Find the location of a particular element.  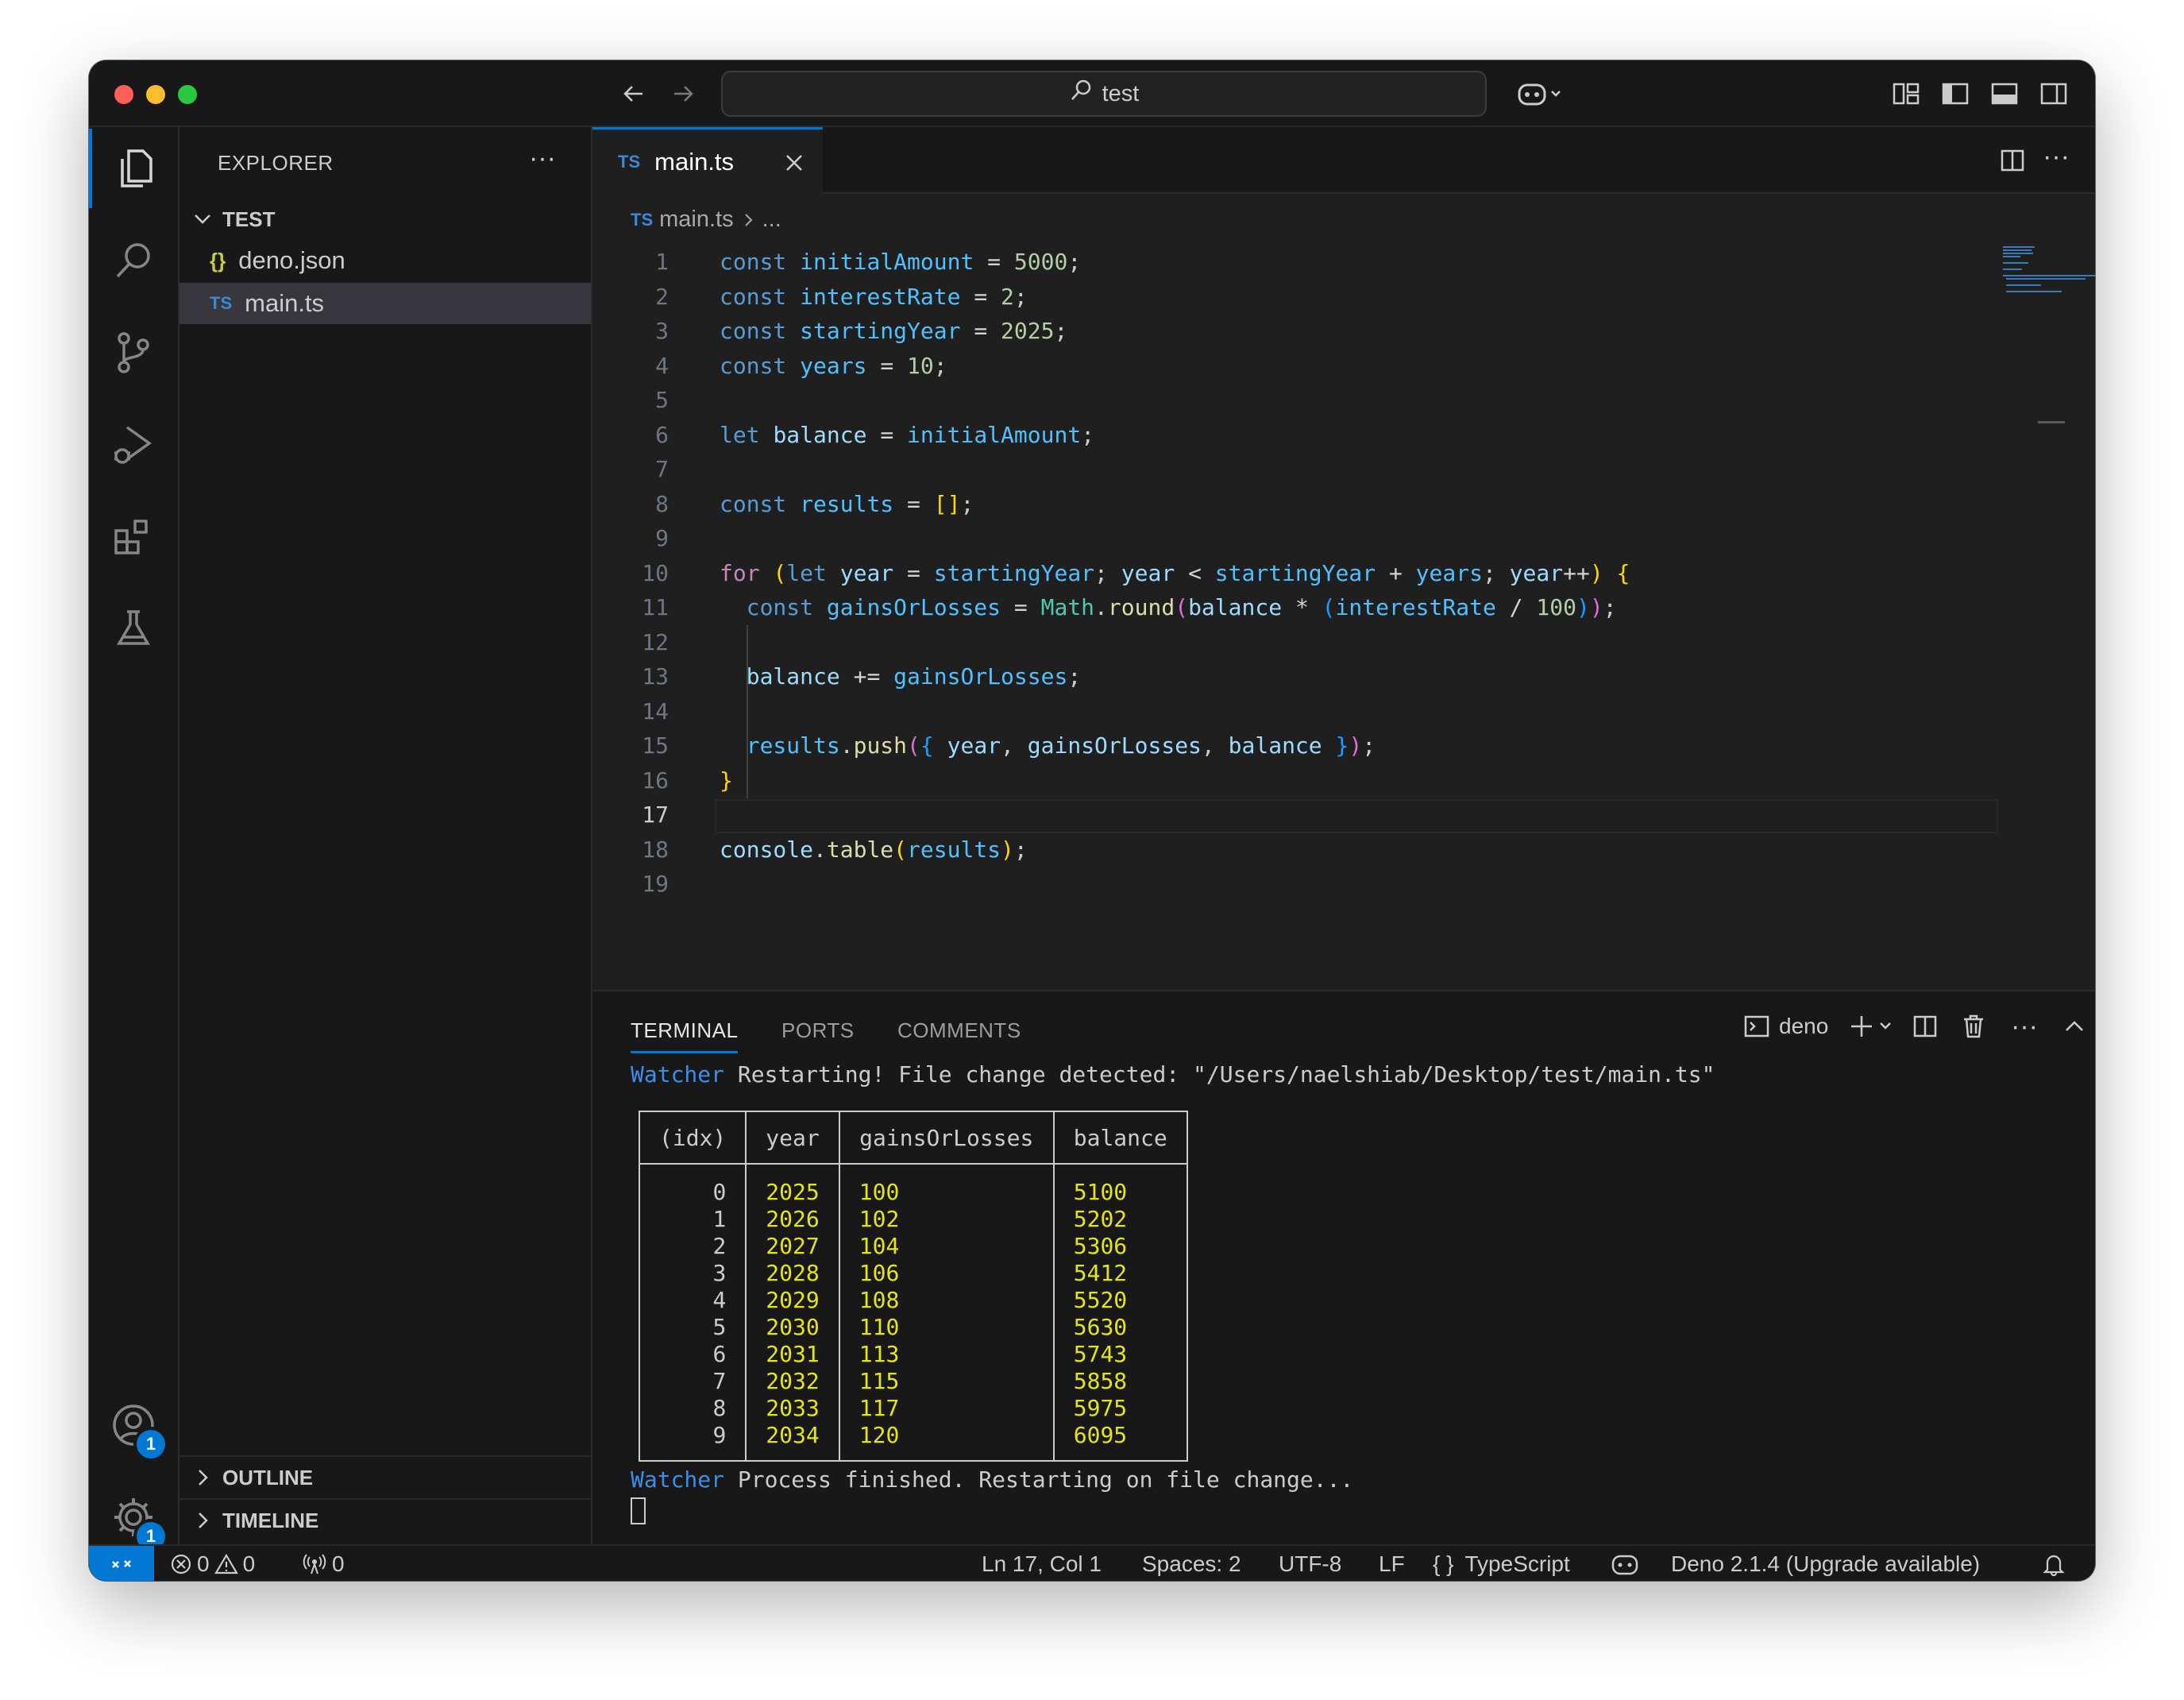

notifications-bell-icon is located at coordinates (2054, 1563).